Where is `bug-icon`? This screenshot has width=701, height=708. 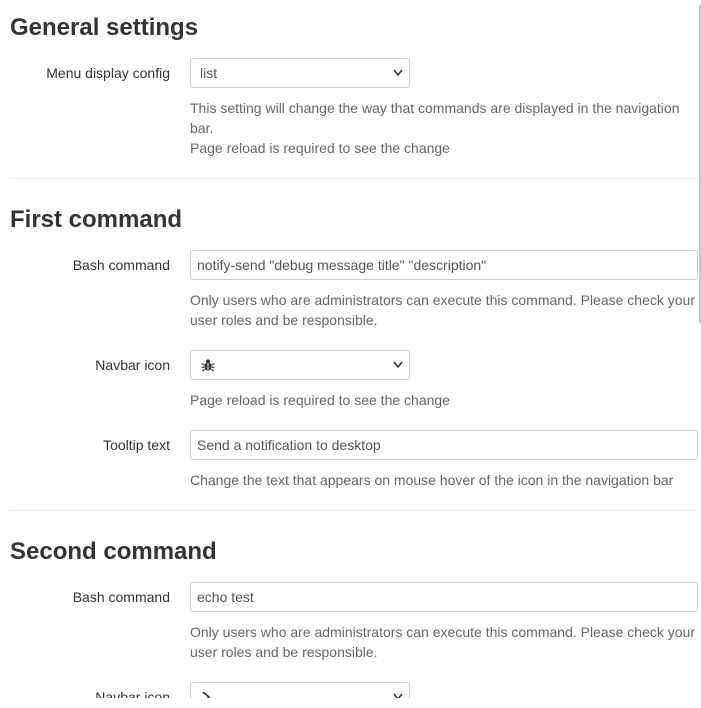
bug-icon is located at coordinates (208, 365).